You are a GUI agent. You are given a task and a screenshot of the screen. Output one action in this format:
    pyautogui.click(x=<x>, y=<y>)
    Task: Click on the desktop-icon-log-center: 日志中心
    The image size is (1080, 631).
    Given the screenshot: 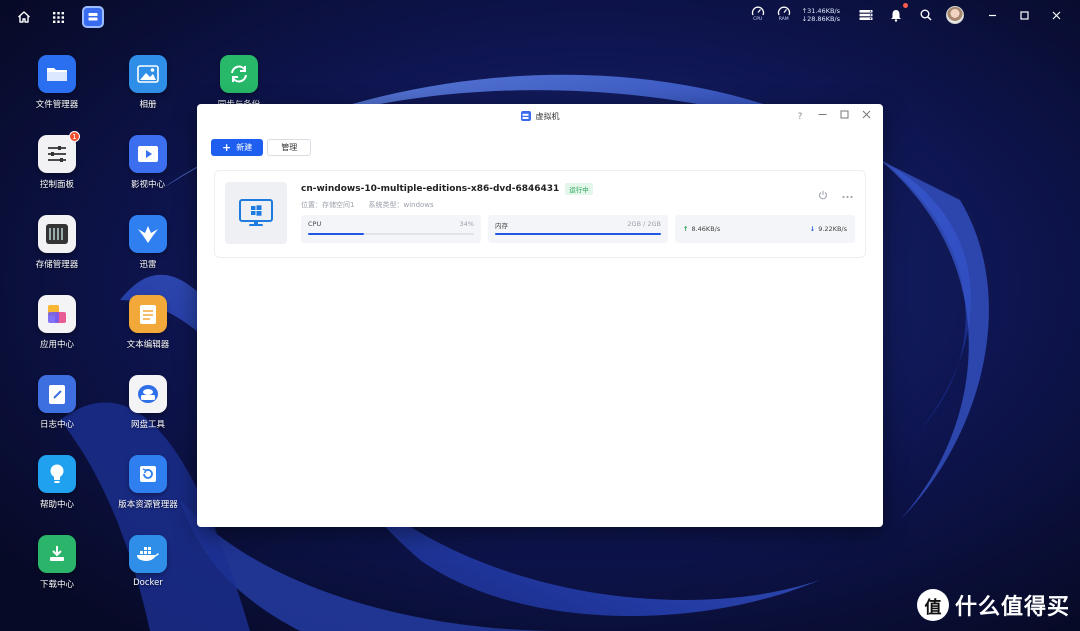 What is the action you would take?
    pyautogui.click(x=57, y=402)
    